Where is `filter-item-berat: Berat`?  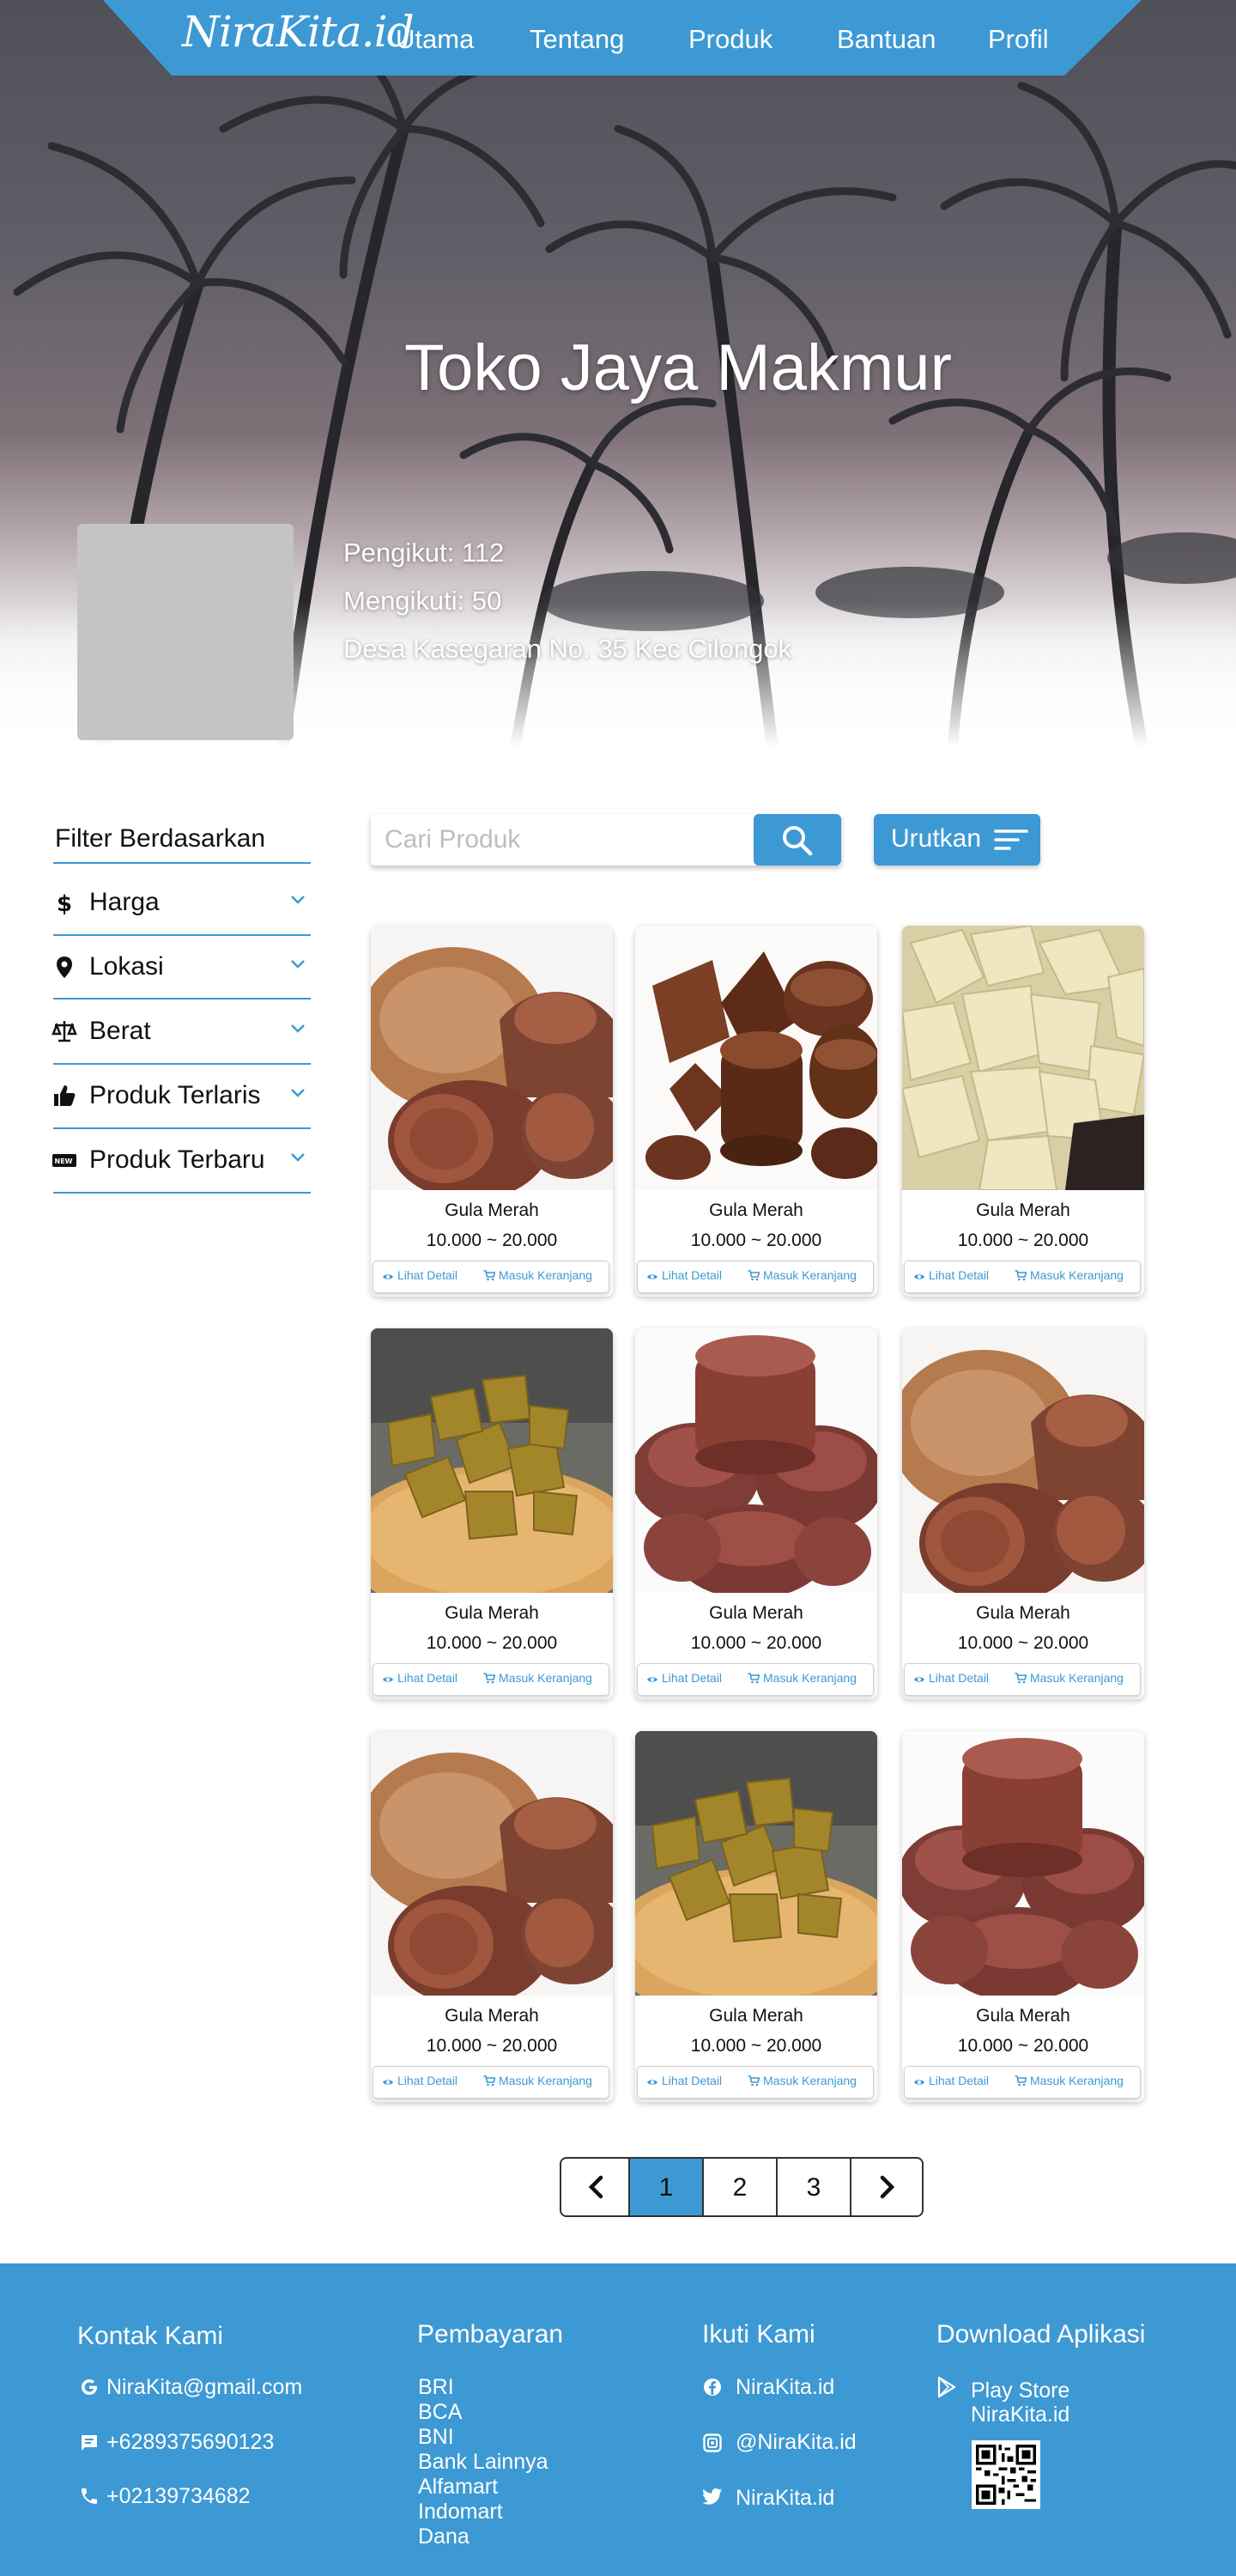
filter-item-berat: Berat is located at coordinates (181, 1033).